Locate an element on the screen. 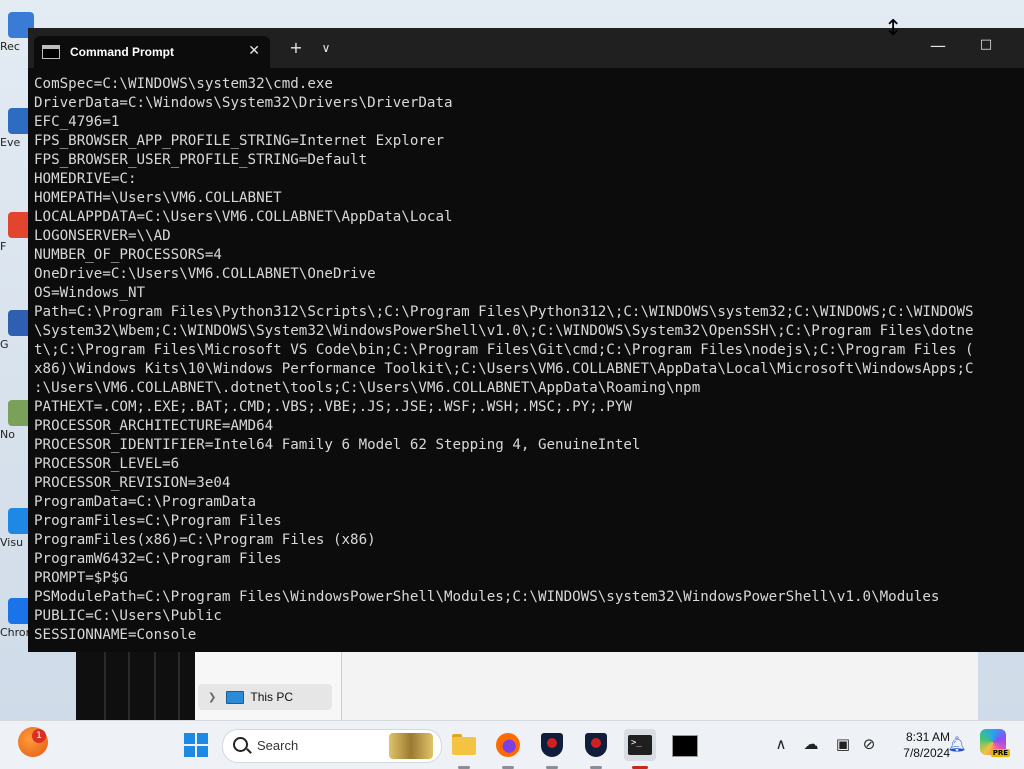  search-icon is located at coordinates (240, 744).